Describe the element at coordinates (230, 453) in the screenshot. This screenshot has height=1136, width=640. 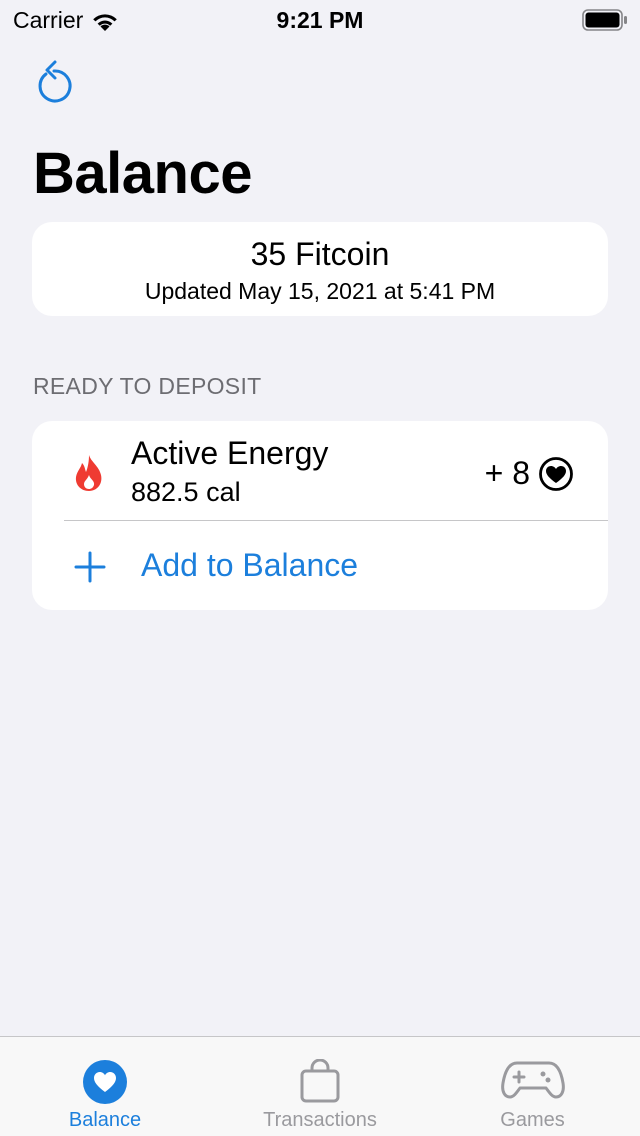
I see `active-energy-title: Active Energy` at that location.